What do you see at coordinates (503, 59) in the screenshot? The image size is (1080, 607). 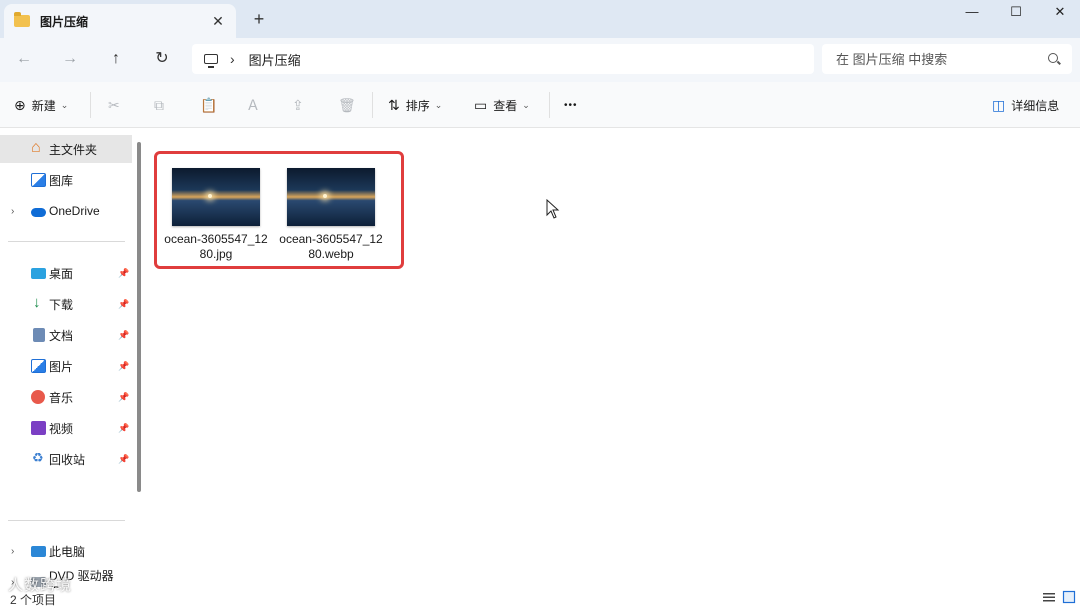 I see `address-bar: › 图片压缩` at bounding box center [503, 59].